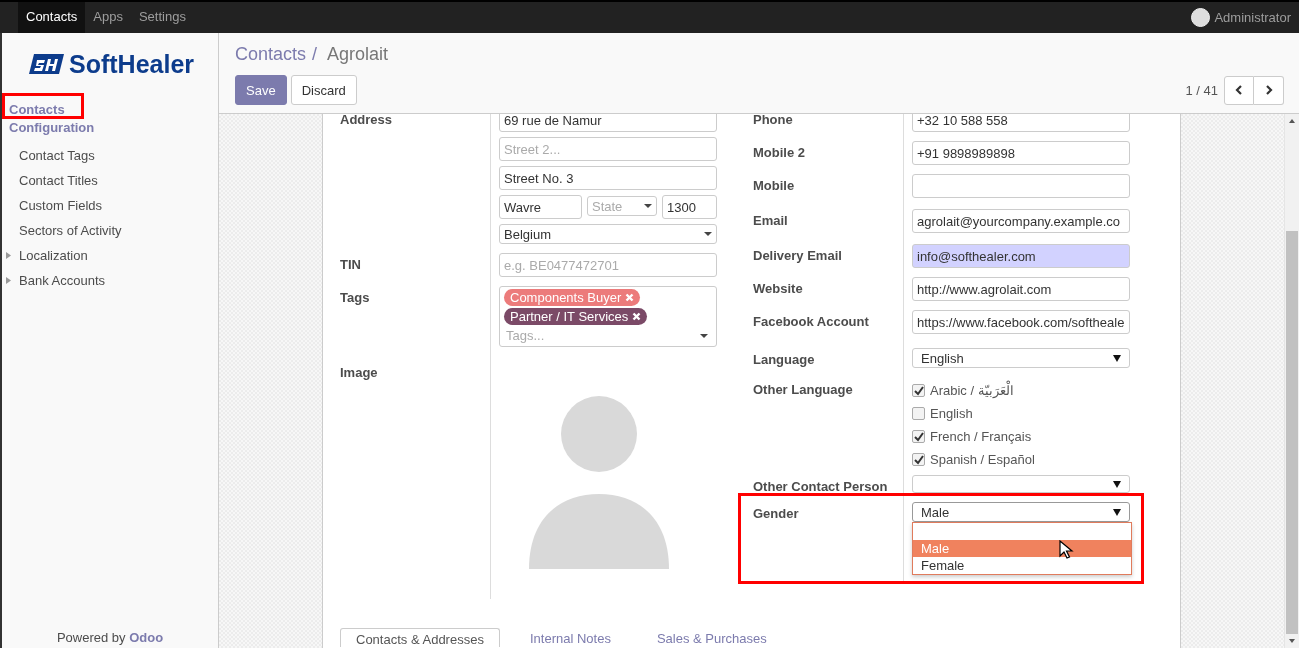  What do you see at coordinates (108, 17) in the screenshot?
I see `app-menu-item: Apps` at bounding box center [108, 17].